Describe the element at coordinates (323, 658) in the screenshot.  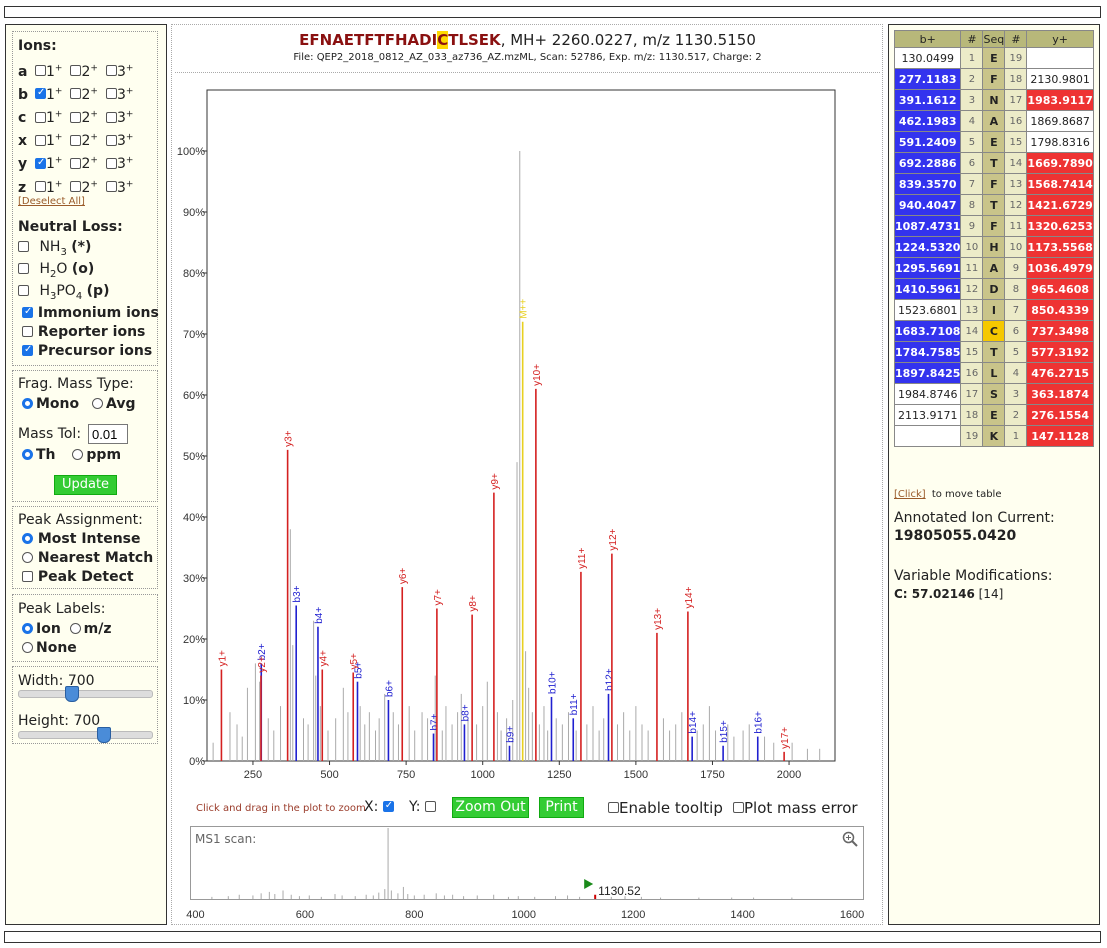
I see `peak-label: y4+` at that location.